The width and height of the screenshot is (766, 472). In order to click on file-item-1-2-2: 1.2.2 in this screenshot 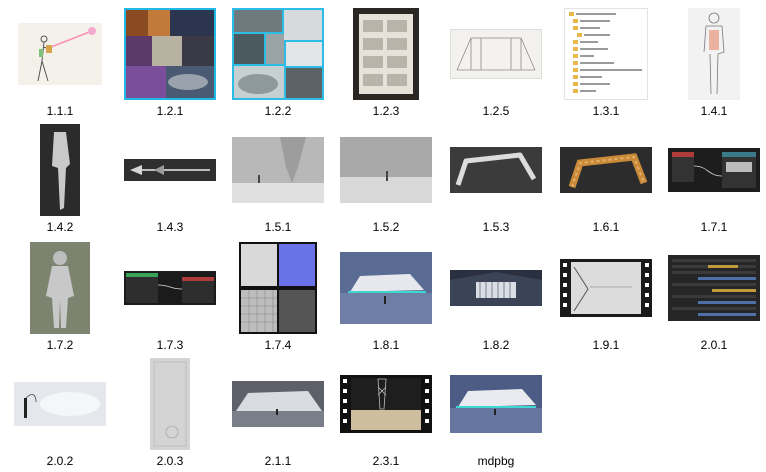, I will do `click(278, 63)`.